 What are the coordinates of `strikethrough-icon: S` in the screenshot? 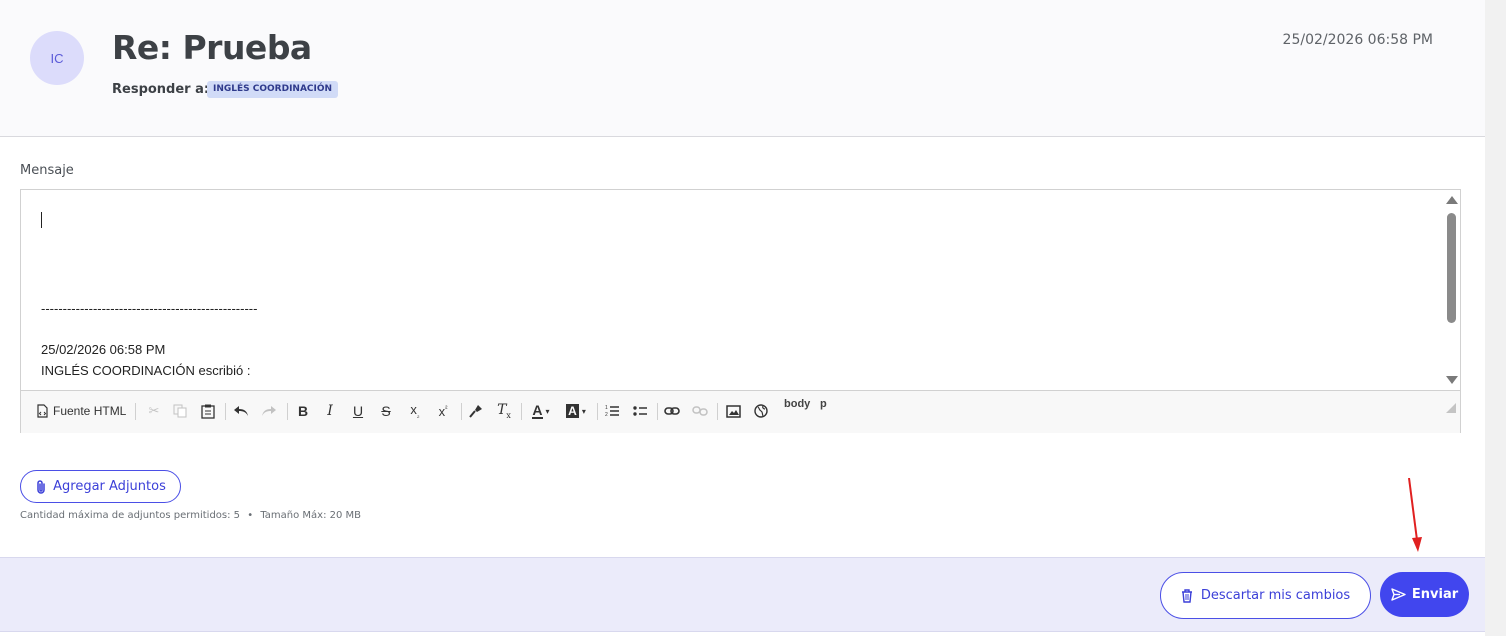 It's located at (386, 411).